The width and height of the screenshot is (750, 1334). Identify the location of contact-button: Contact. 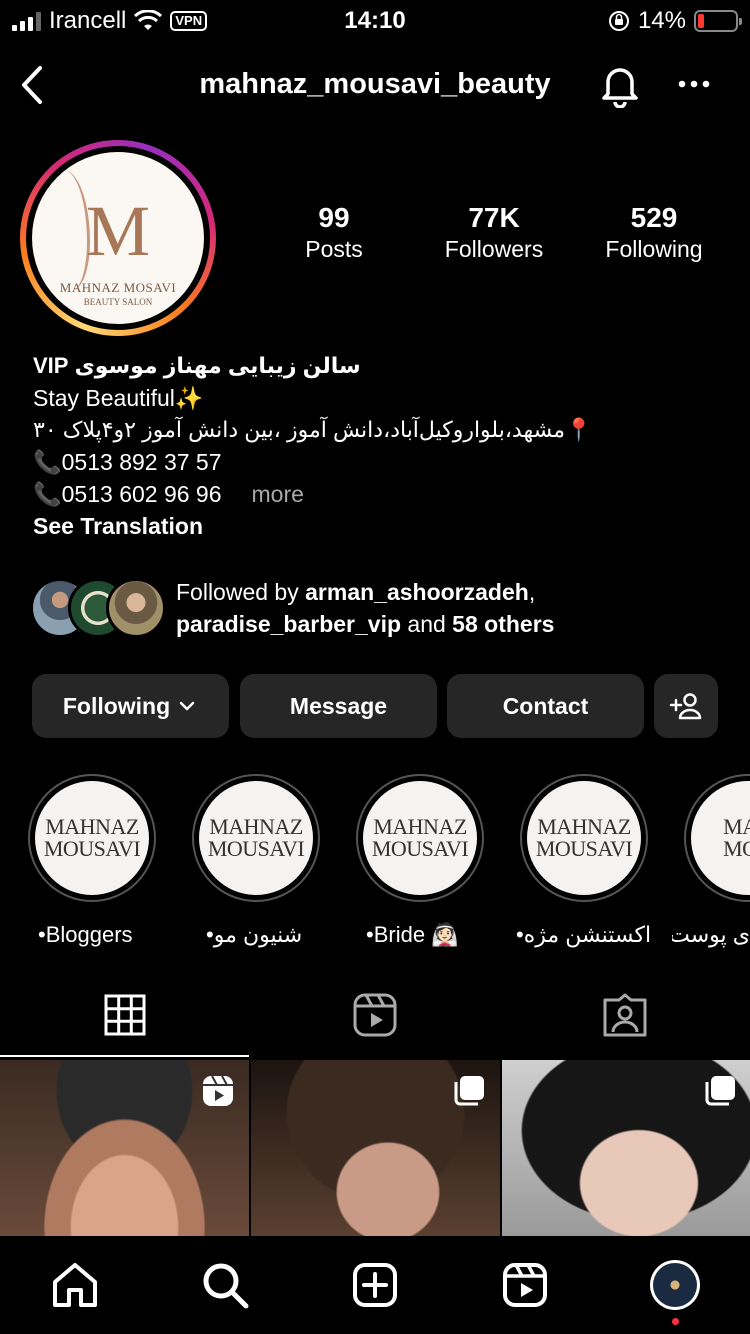
(545, 706).